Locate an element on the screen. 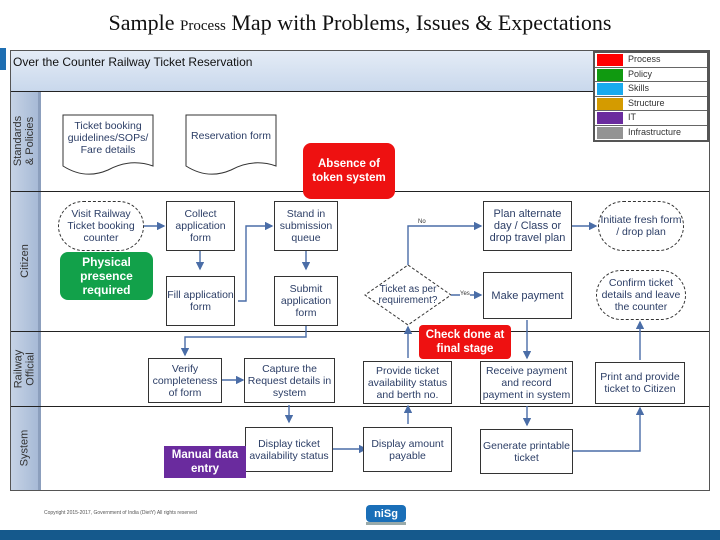  node-visit-counter: Visit Railway Ticket booking counter is located at coordinates (101, 226).